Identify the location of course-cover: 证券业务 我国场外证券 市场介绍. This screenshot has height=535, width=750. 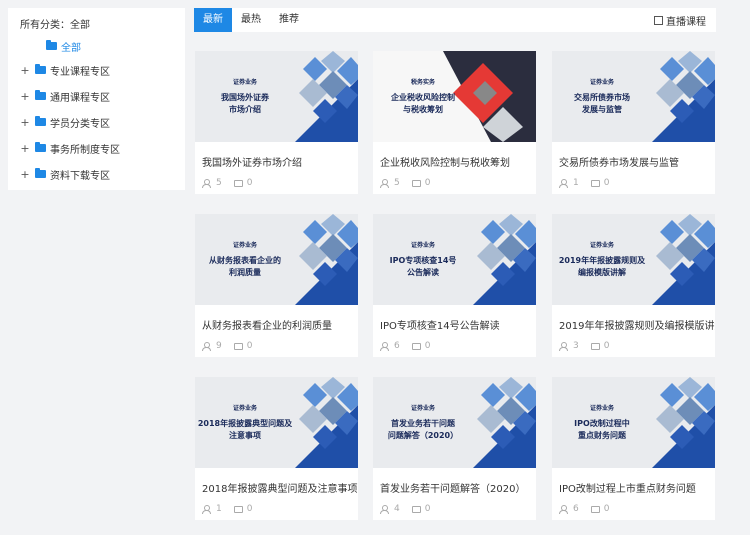
(276, 96).